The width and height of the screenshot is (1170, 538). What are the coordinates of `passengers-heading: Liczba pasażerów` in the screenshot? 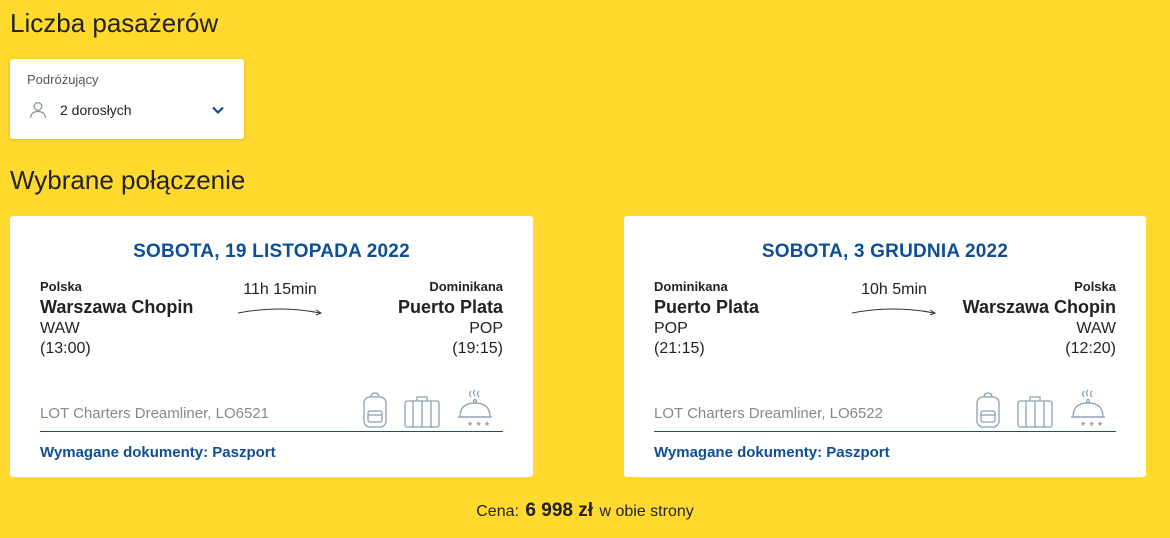 It's located at (114, 23).